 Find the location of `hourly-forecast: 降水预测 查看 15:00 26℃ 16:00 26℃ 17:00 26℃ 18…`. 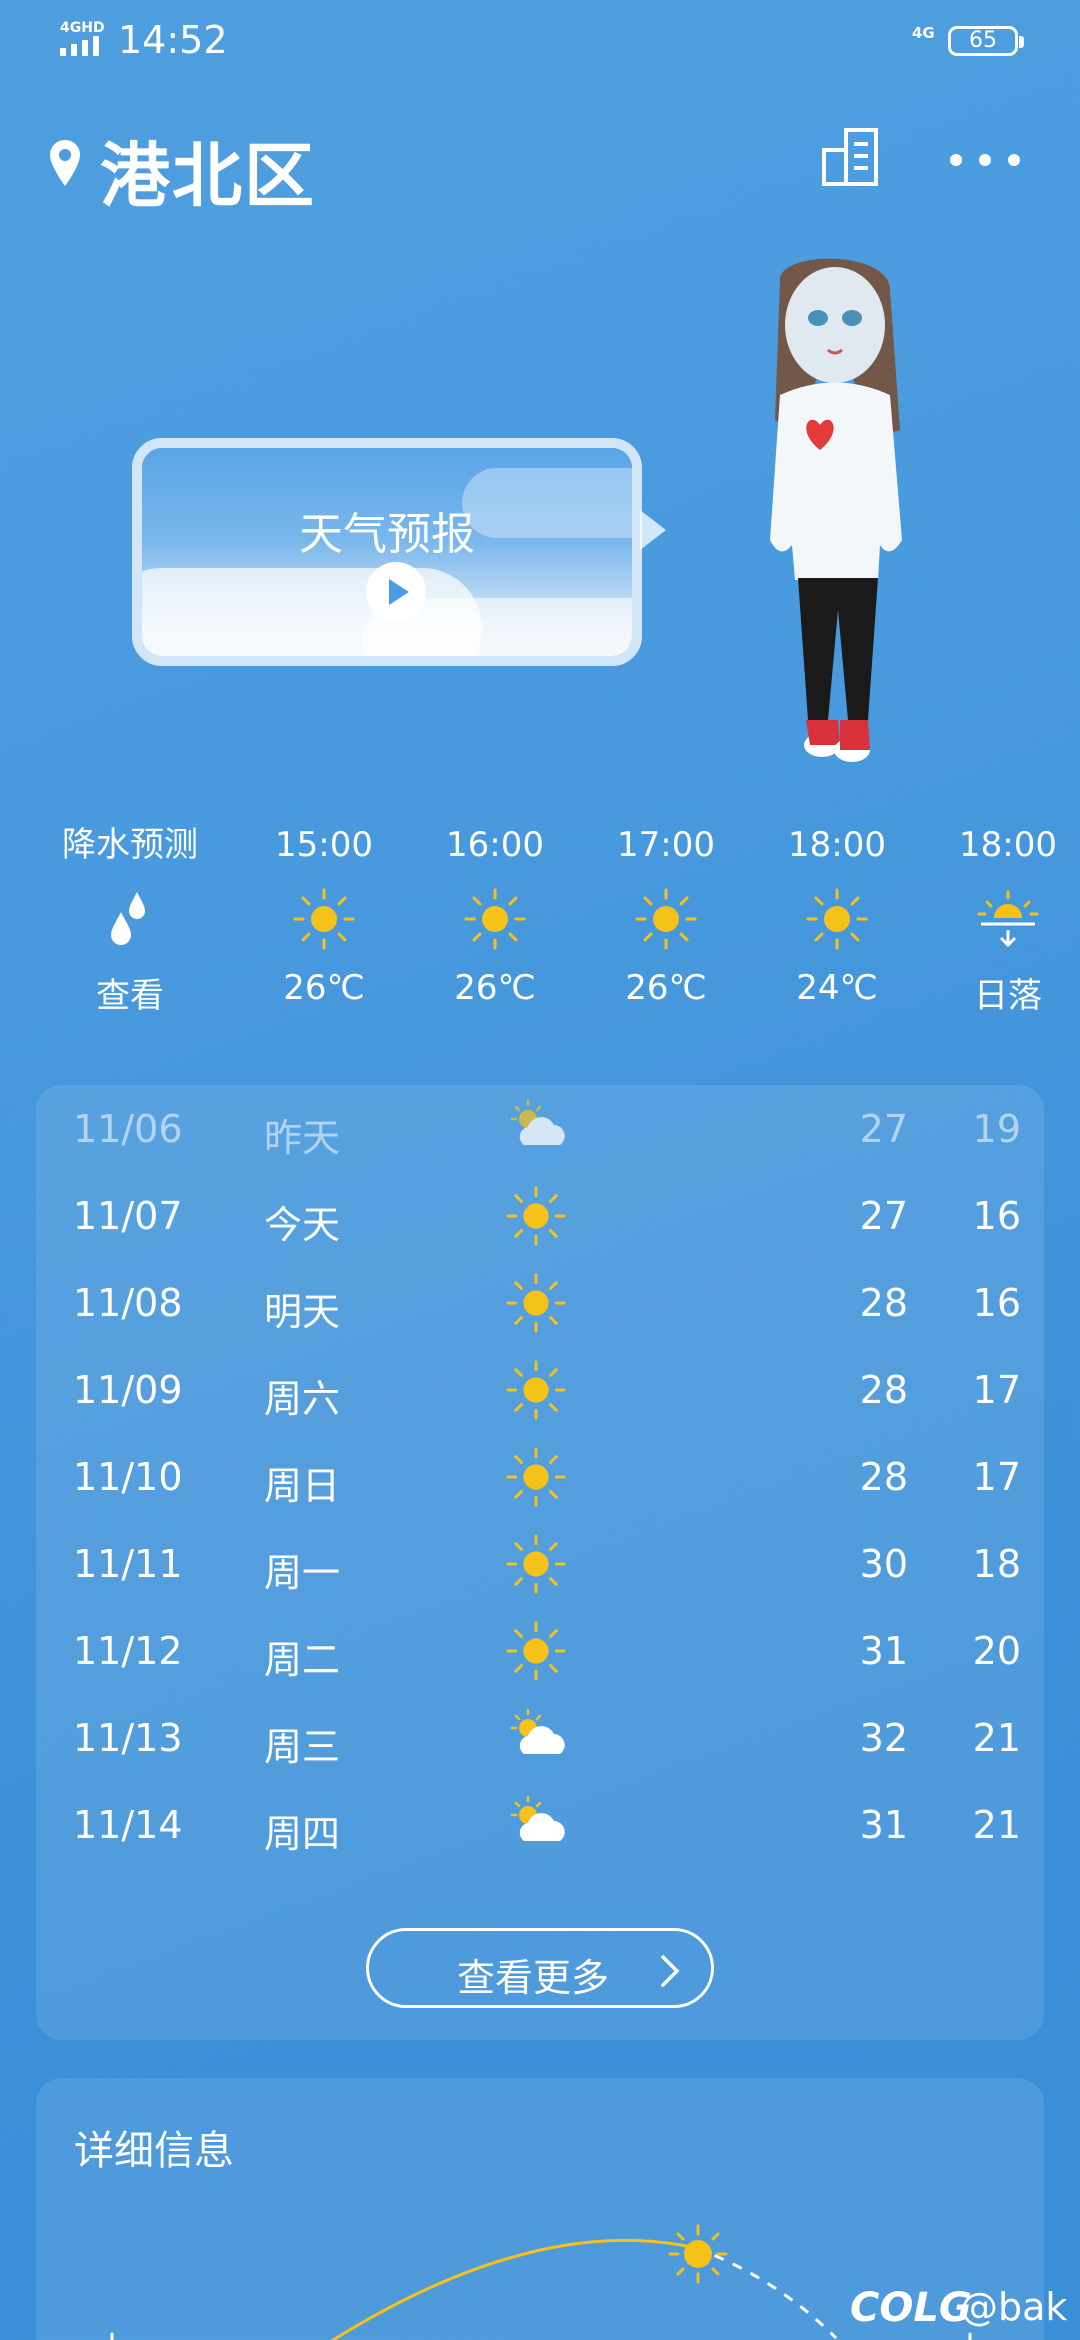

hourly-forecast: 降水预测 查看 15:00 26℃ 16:00 26℃ 17:00 26℃ 18… is located at coordinates (540, 920).